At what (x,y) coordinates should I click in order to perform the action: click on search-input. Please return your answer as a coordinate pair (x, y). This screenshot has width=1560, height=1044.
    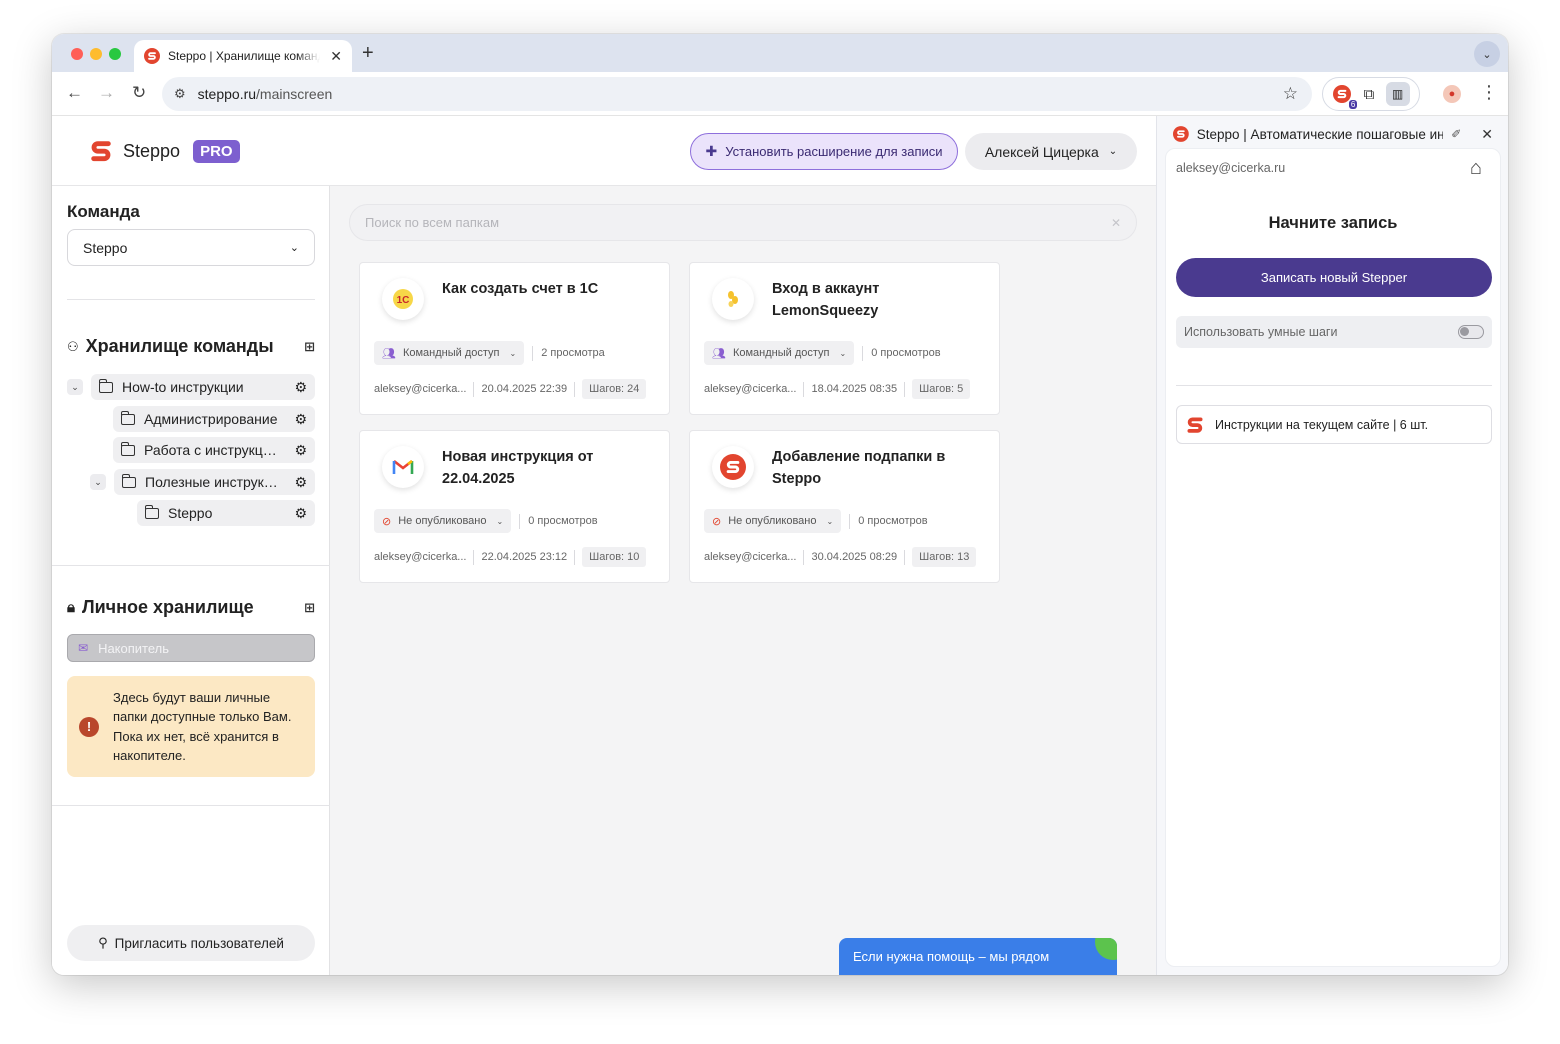
    Looking at the image, I should click on (738, 222).